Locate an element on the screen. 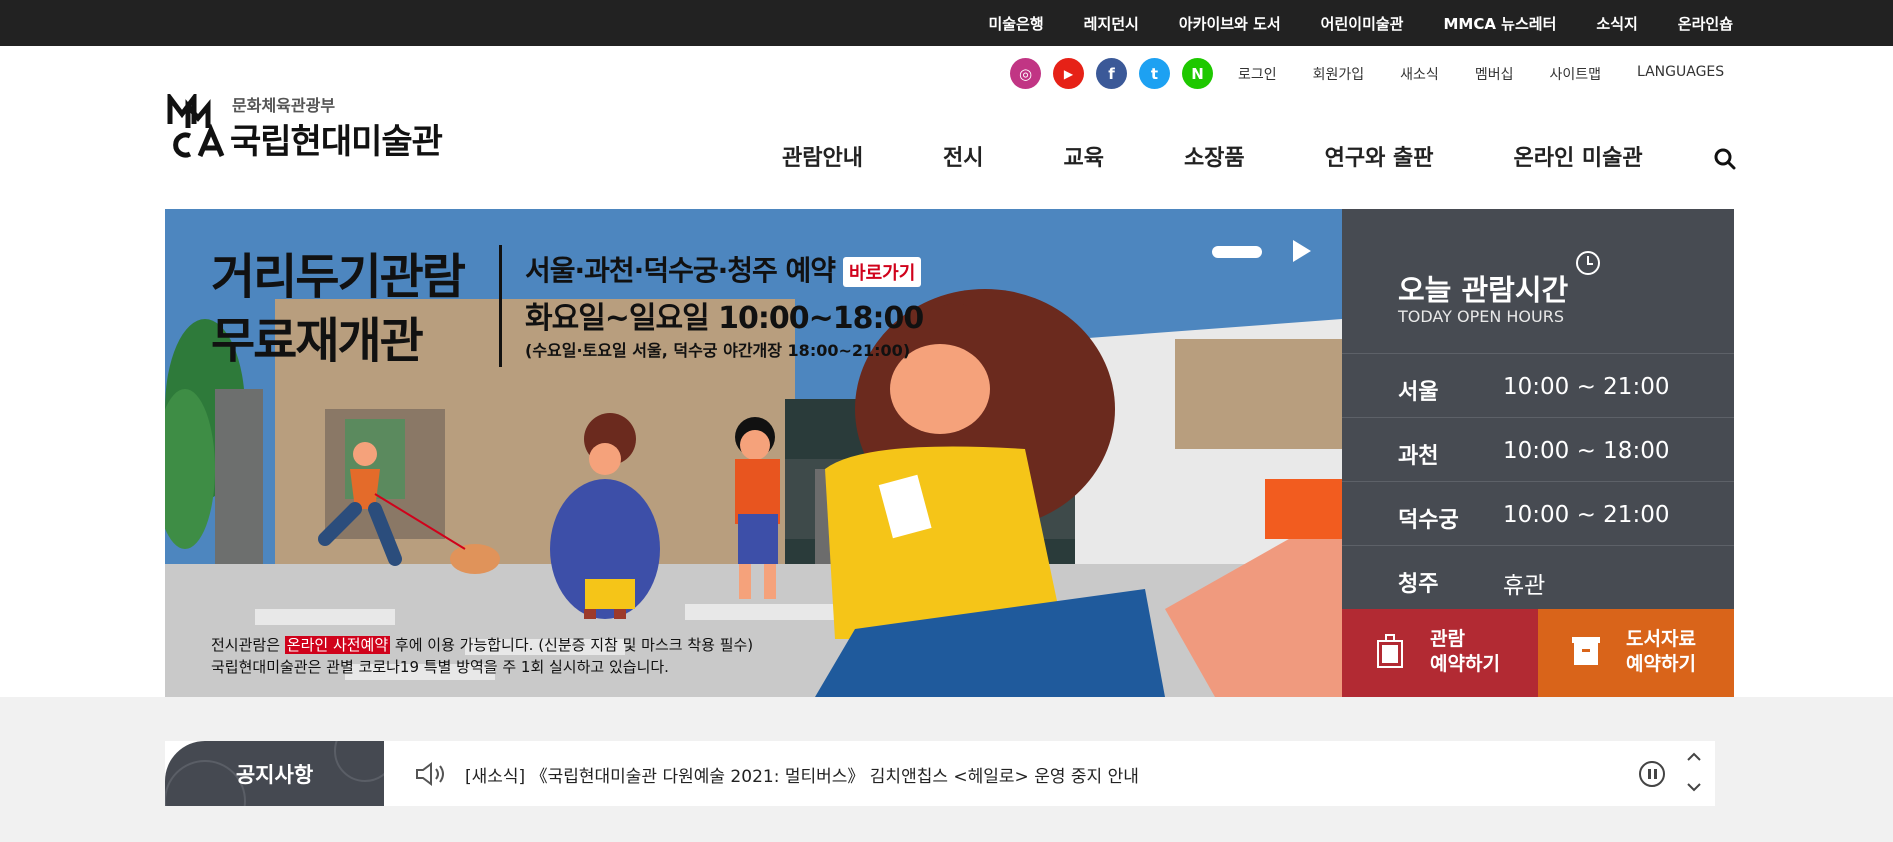  museum-name: 국립현대미술관 is located at coordinates (336, 142).